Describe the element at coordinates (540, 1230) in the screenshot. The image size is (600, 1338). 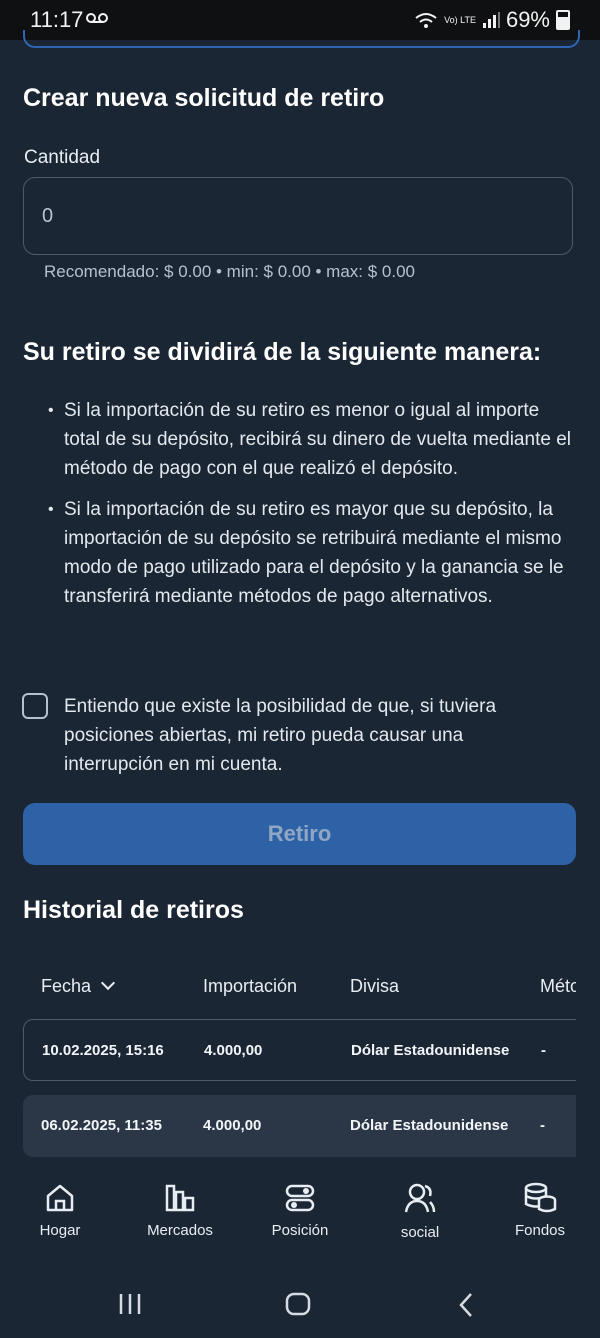
I see `nav-item-label: Fondos` at that location.